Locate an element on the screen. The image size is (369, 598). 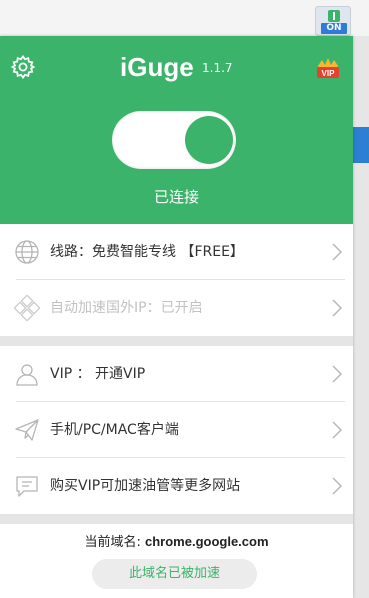
vip-crown-icon: VIP is located at coordinates (328, 68).